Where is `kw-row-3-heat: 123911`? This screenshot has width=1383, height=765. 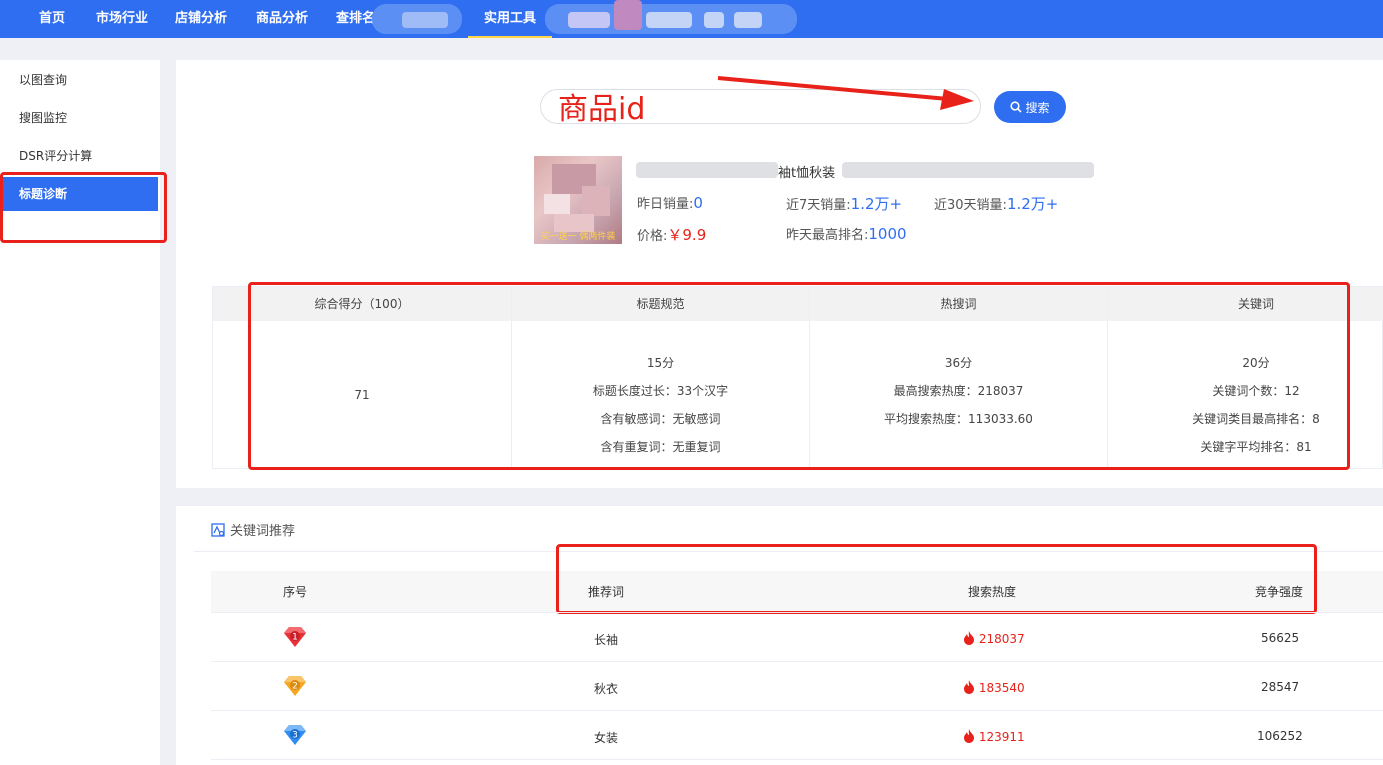 kw-row-3-heat: 123911 is located at coordinates (994, 736).